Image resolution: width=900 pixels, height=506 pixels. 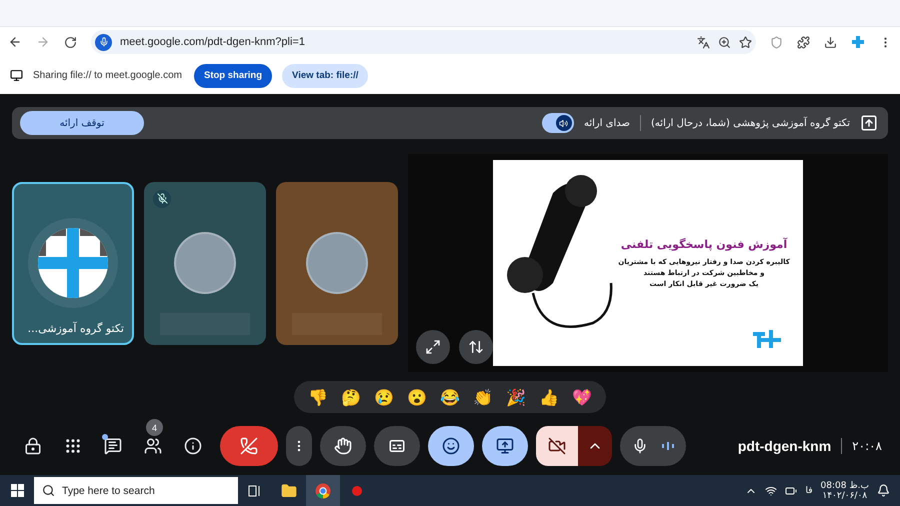 What do you see at coordinates (771, 490) in the screenshot?
I see `network-icon` at bounding box center [771, 490].